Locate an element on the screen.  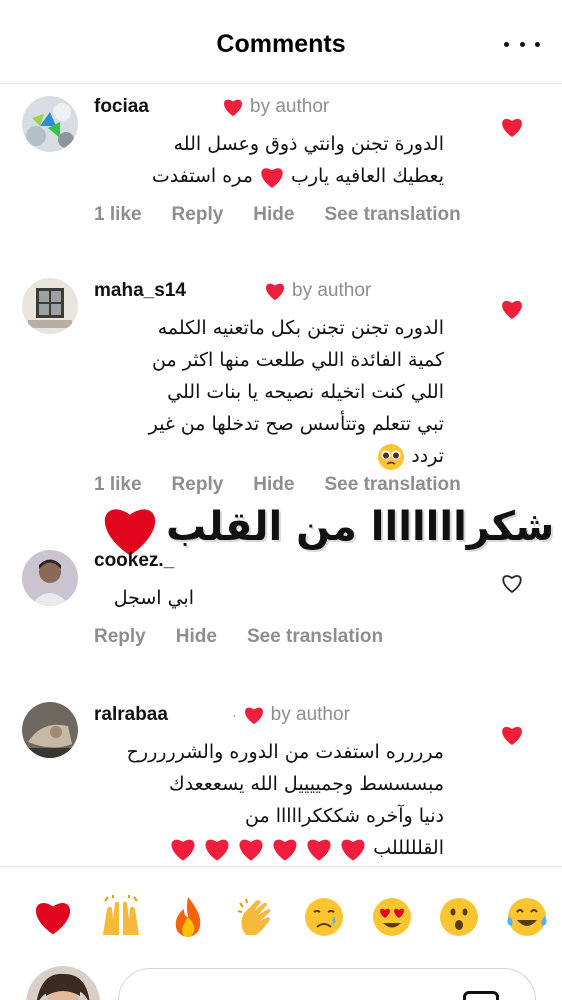
comment-line: كمية الفائدة اللي طلعت منها اكثر من is located at coordinates (298, 360).